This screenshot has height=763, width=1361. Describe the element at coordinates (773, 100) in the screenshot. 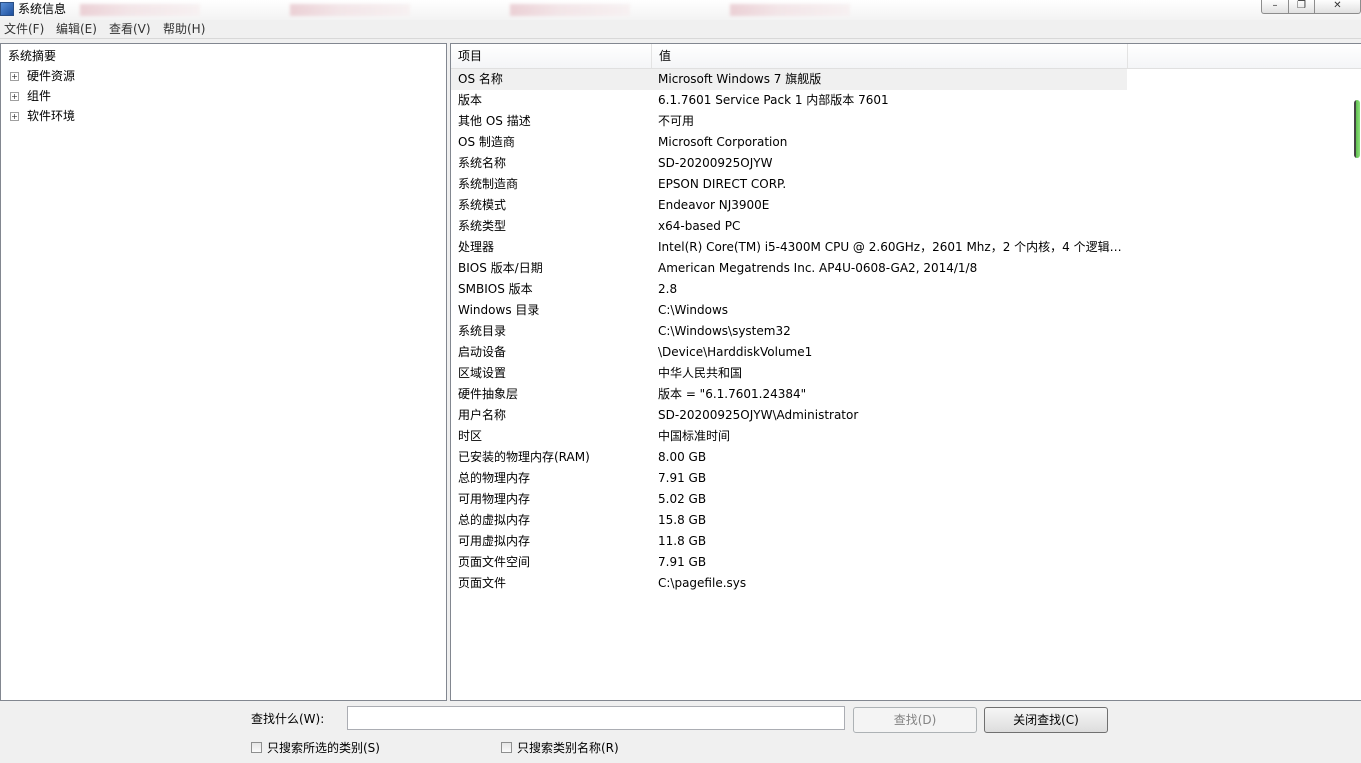

I see `row-value-cell: 6.1.7601 Service Pack 1 内部版本 7601` at that location.